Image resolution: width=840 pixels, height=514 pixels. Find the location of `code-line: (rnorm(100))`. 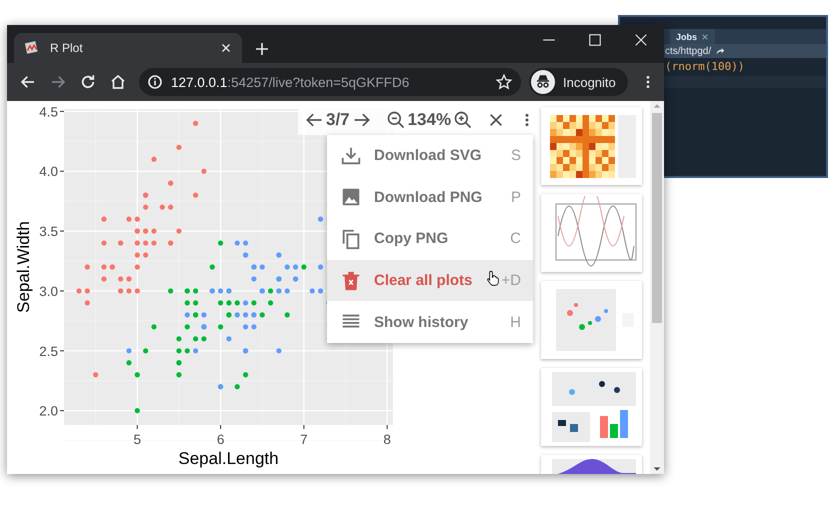

code-line: (rnorm(100)) is located at coordinates (705, 66).